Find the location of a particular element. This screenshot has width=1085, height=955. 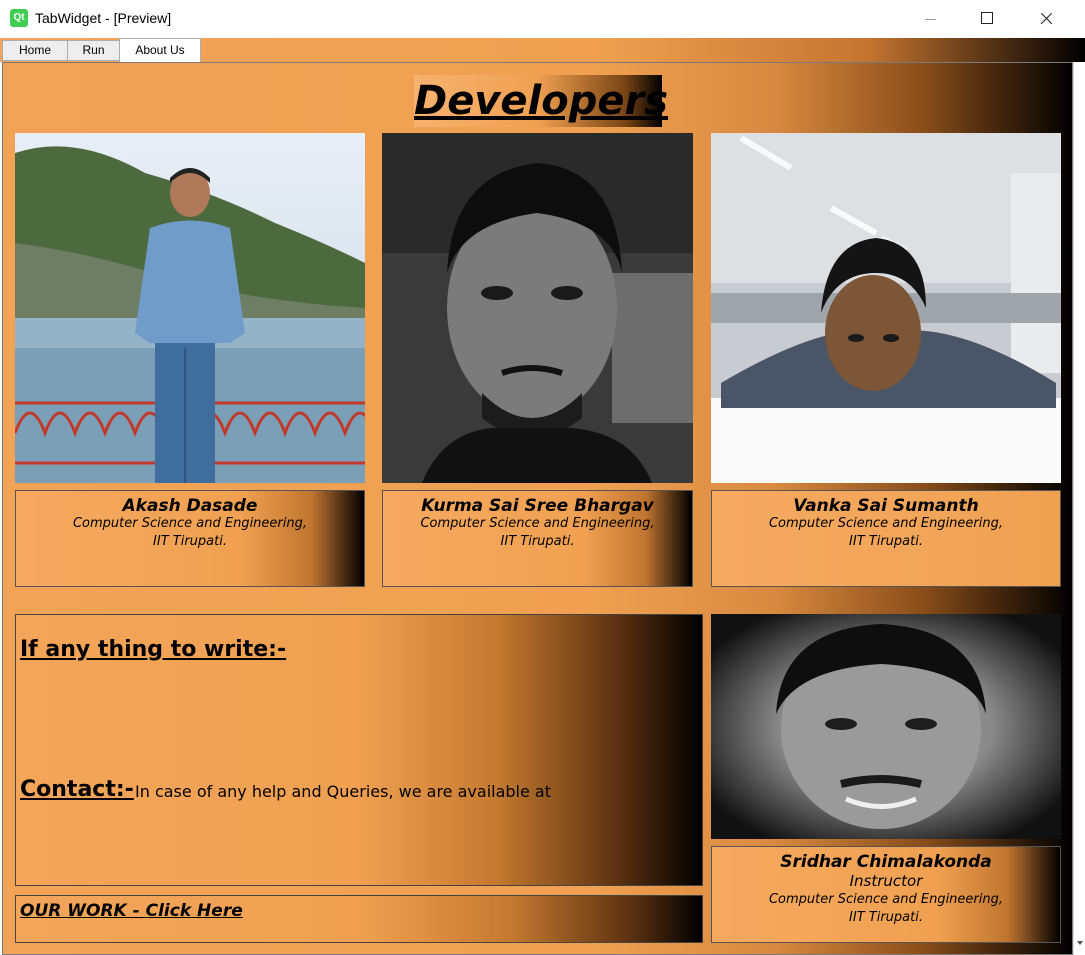

developers-heading-box: Developers is located at coordinates (541, 101).